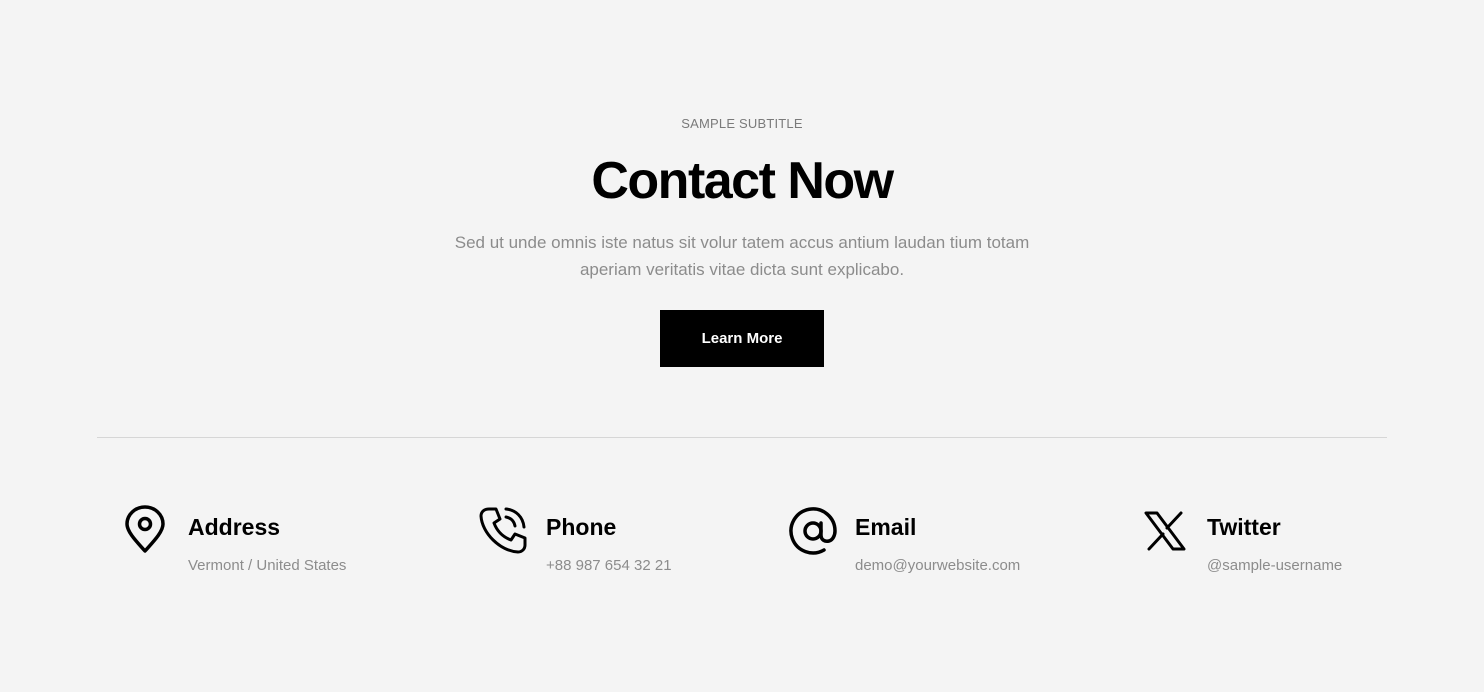  What do you see at coordinates (1165, 532) in the screenshot?
I see `x-twitter-icon` at bounding box center [1165, 532].